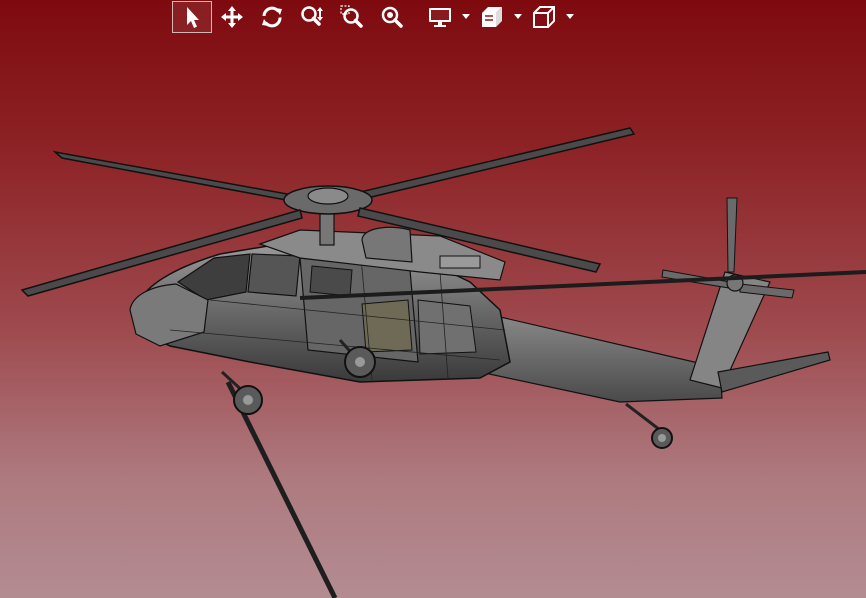 The image size is (866, 598). Describe the element at coordinates (732, 235) in the screenshot. I see `tail-rotor-blade` at that location.